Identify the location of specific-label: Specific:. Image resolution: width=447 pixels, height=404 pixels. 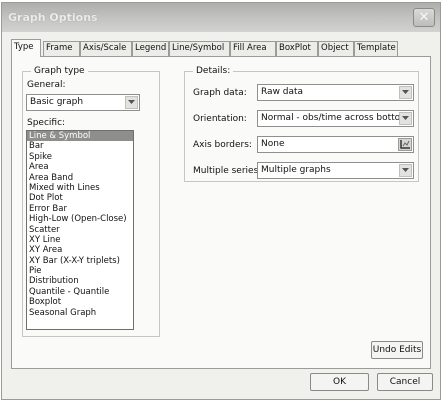
(46, 123).